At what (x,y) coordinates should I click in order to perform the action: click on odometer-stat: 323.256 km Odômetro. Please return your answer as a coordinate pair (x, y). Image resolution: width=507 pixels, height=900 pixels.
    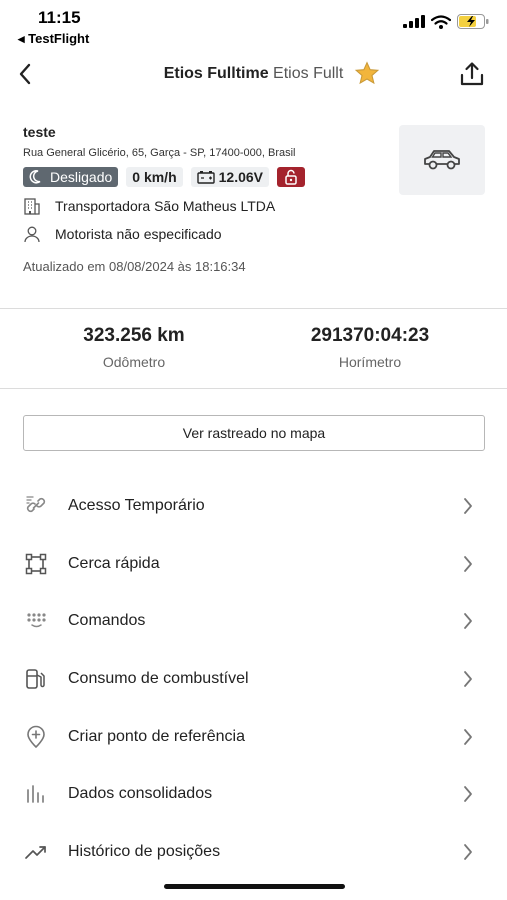
    Looking at the image, I should click on (134, 347).